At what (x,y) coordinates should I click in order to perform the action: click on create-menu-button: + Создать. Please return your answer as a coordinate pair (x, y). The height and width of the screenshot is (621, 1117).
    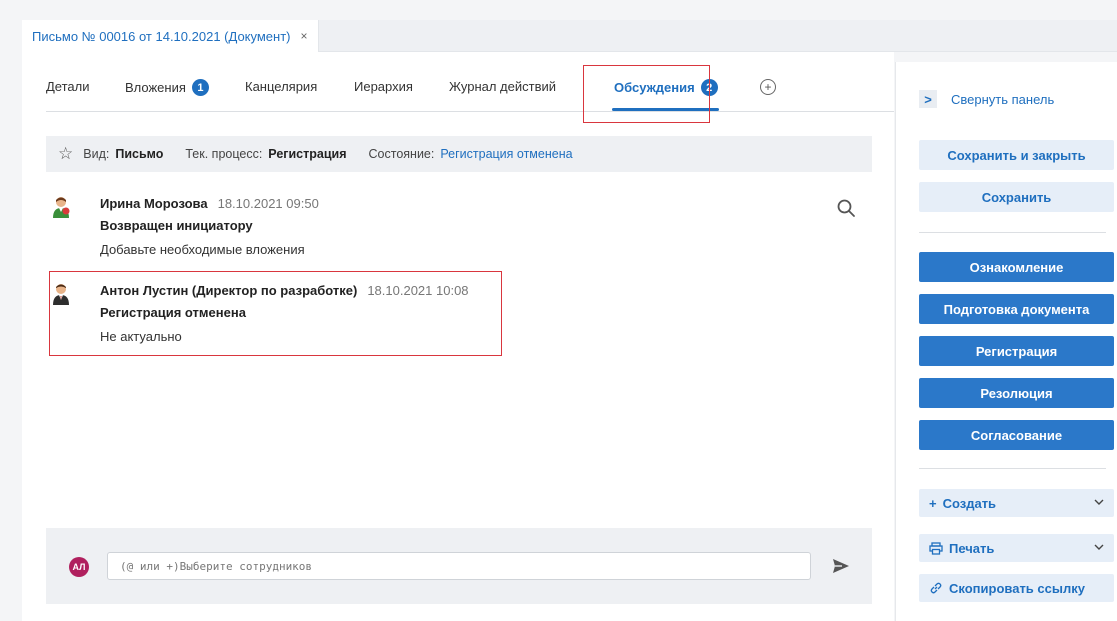
    Looking at the image, I should click on (1016, 503).